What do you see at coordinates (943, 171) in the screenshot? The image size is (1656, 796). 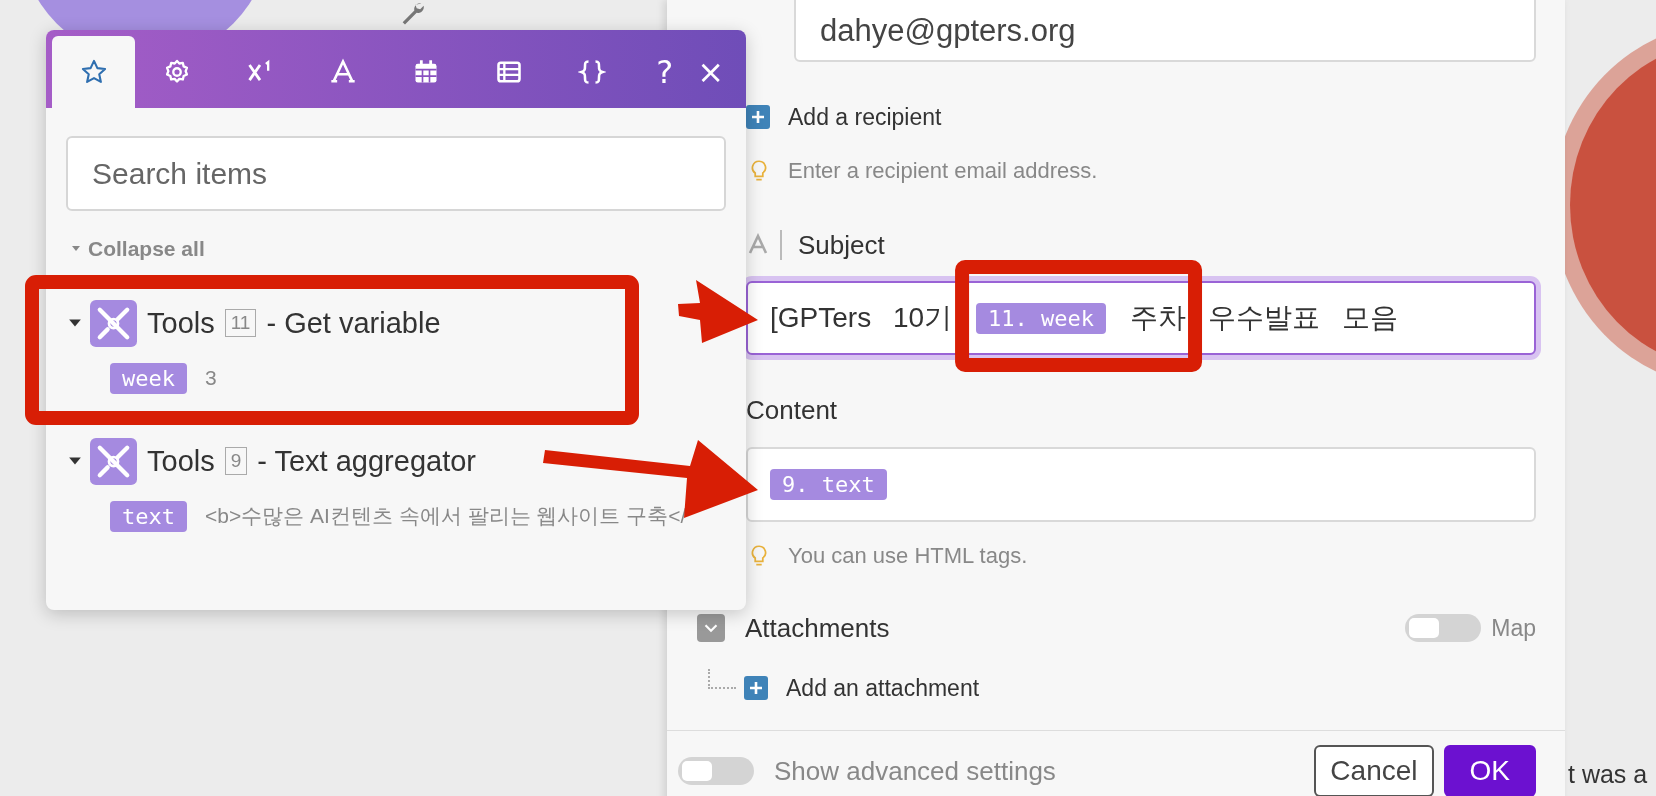 I see `hint-text: Enter a recipient email address.` at bounding box center [943, 171].